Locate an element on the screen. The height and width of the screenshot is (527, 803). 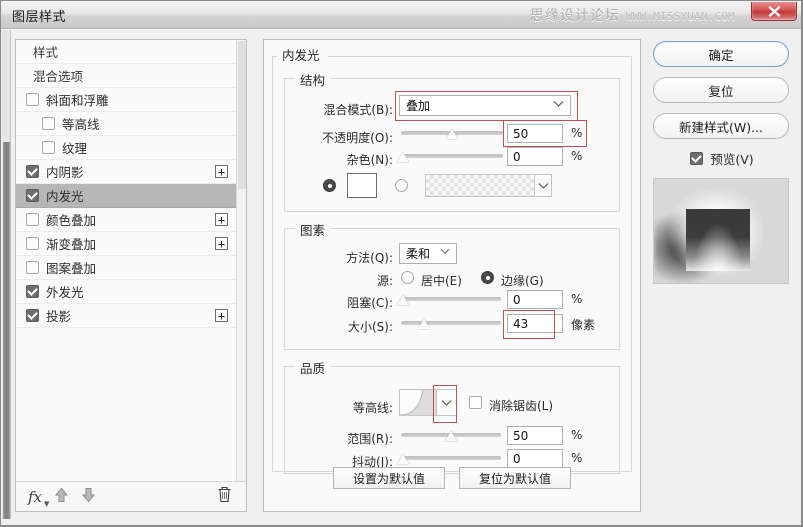
contour-curve-icon is located at coordinates (418, 402).